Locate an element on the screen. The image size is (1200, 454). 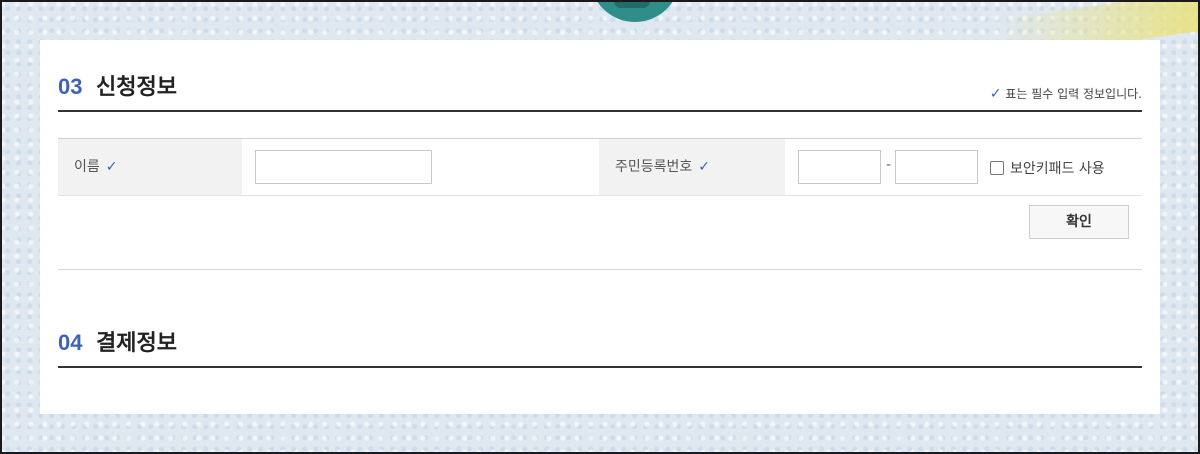
required-note: ✓ 표는 필수 입력 정보입니다. is located at coordinates (1066, 93).